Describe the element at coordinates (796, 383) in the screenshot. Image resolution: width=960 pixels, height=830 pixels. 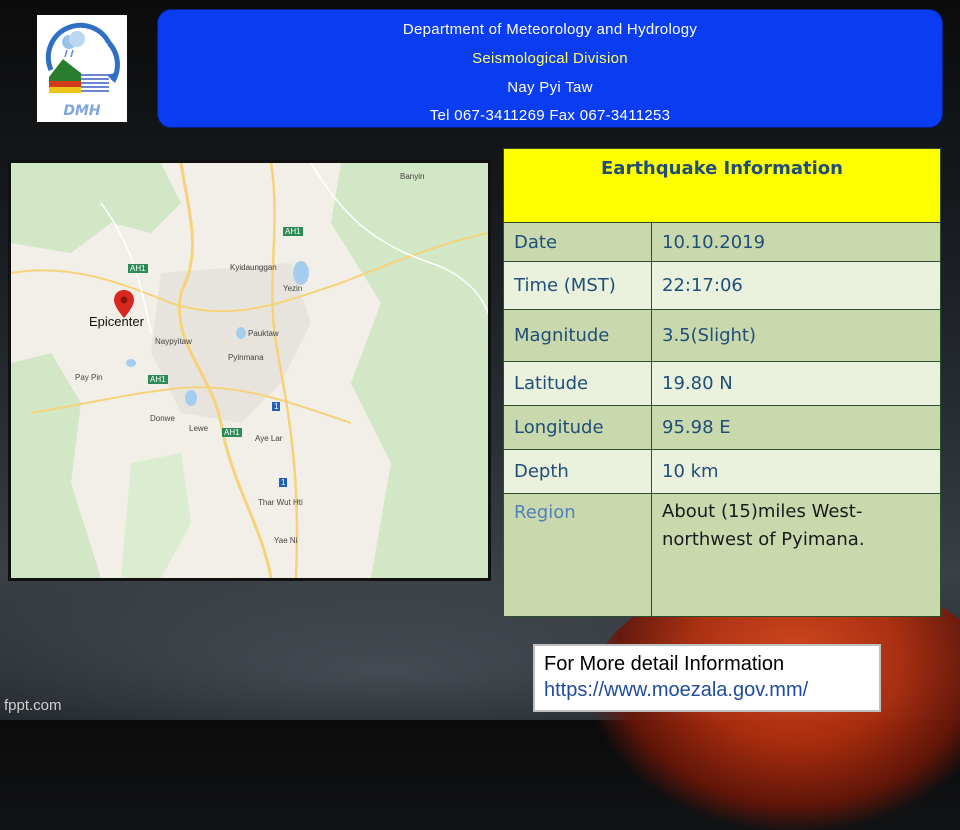
I see `info-value: 19.80 N` at that location.